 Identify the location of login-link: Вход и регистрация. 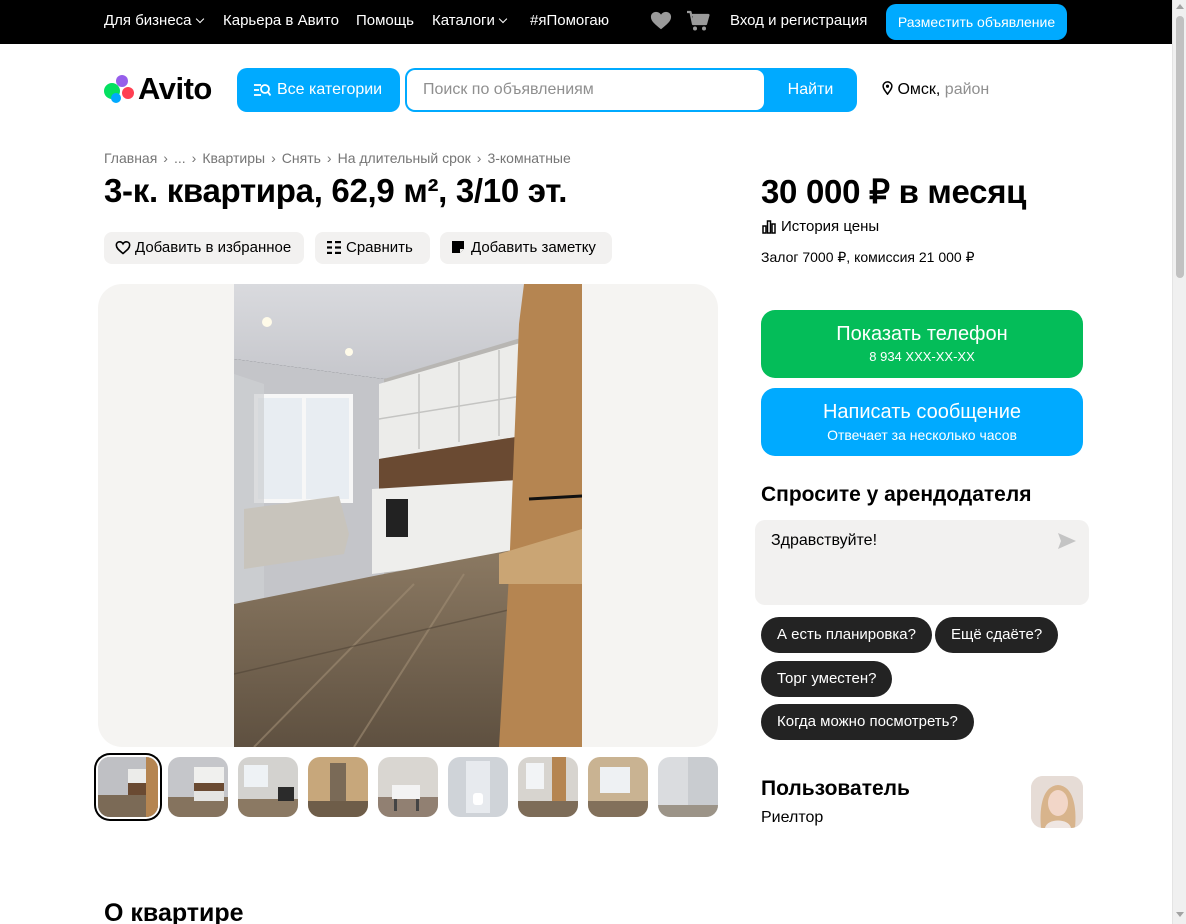
(798, 20).